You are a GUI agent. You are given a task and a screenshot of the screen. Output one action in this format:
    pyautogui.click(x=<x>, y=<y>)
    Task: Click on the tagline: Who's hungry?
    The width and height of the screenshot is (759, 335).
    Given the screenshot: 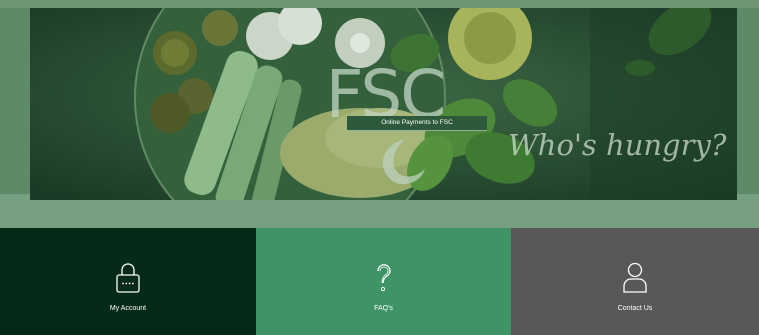 What is the action you would take?
    pyautogui.click(x=617, y=145)
    